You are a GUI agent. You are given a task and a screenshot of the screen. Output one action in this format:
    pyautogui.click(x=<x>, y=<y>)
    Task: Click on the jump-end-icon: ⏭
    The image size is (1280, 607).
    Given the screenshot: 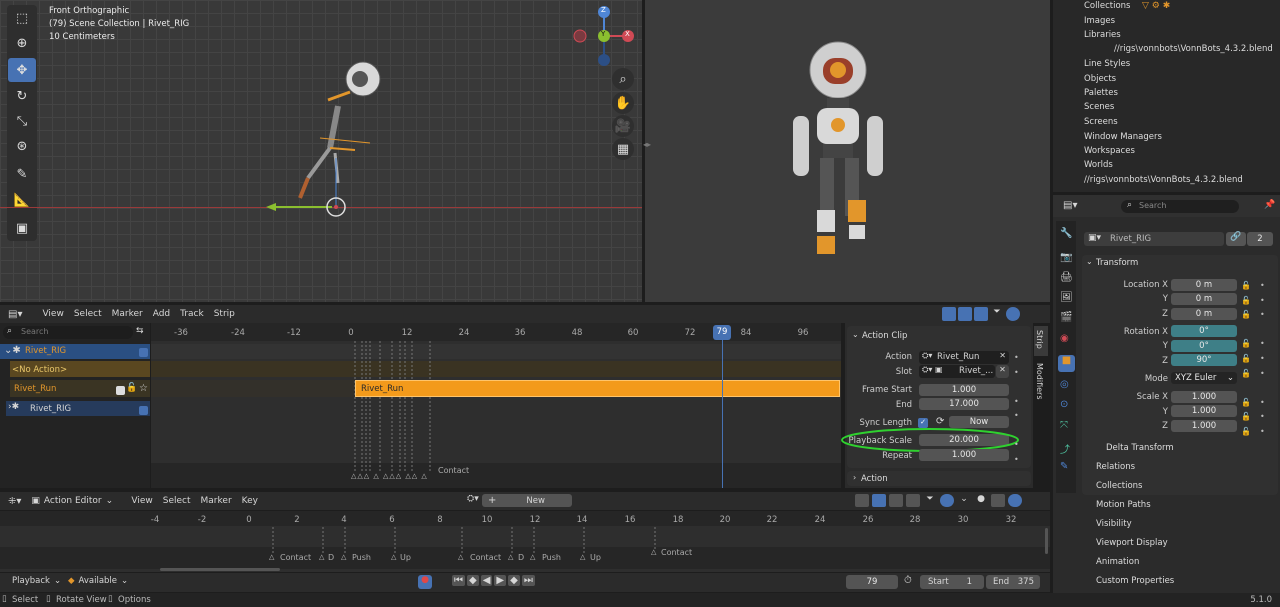 What is the action you would take?
    pyautogui.click(x=528, y=580)
    